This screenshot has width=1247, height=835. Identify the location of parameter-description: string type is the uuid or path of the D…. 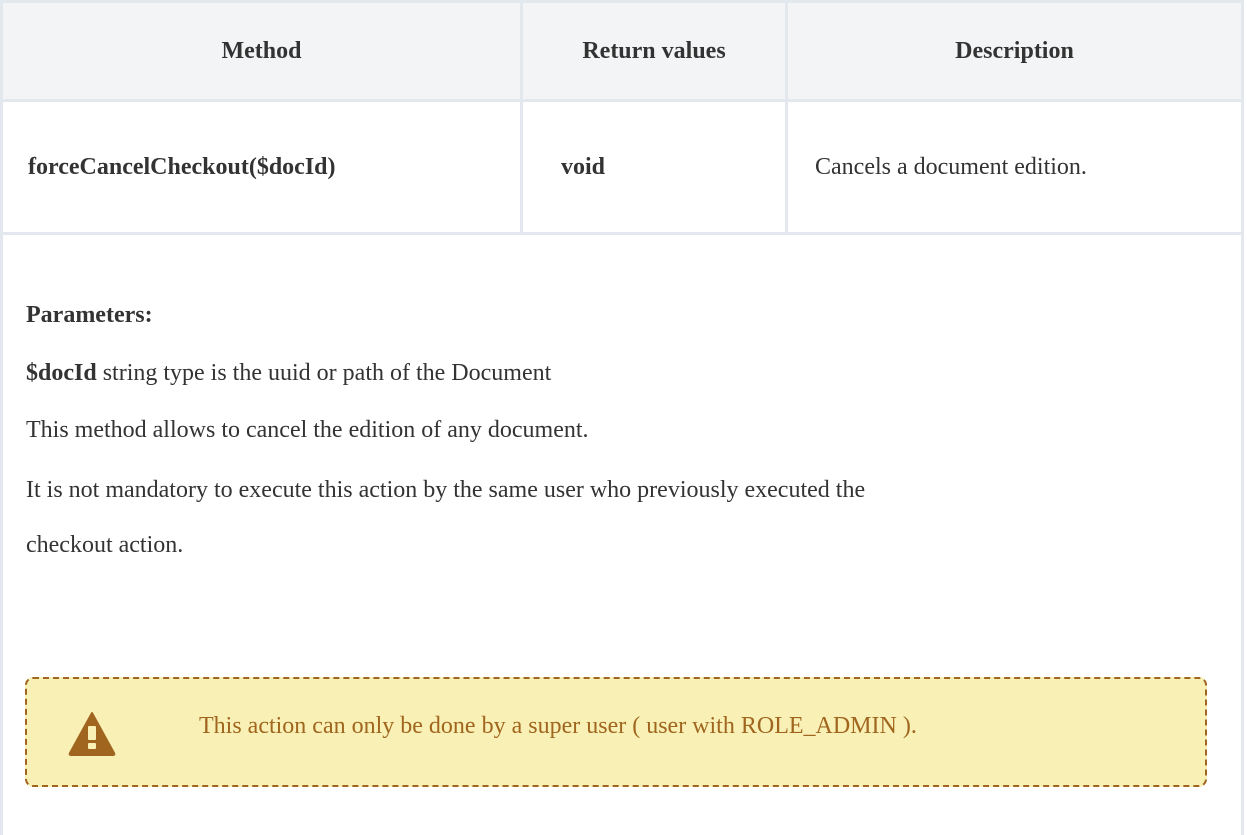
(327, 373).